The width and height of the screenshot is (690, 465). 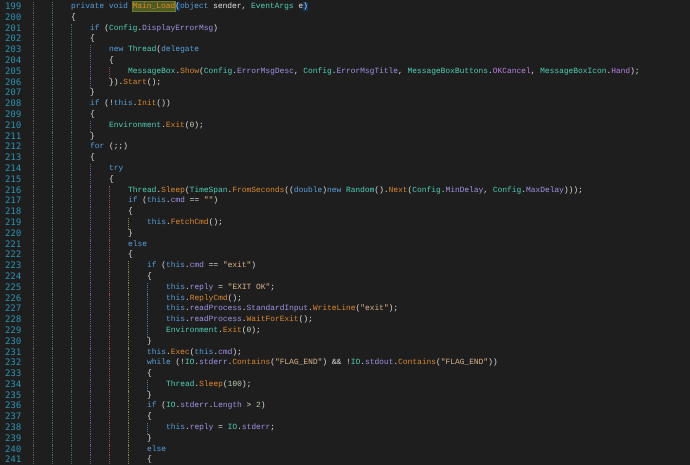 I want to click on line-number: 221, so click(x=13, y=245).